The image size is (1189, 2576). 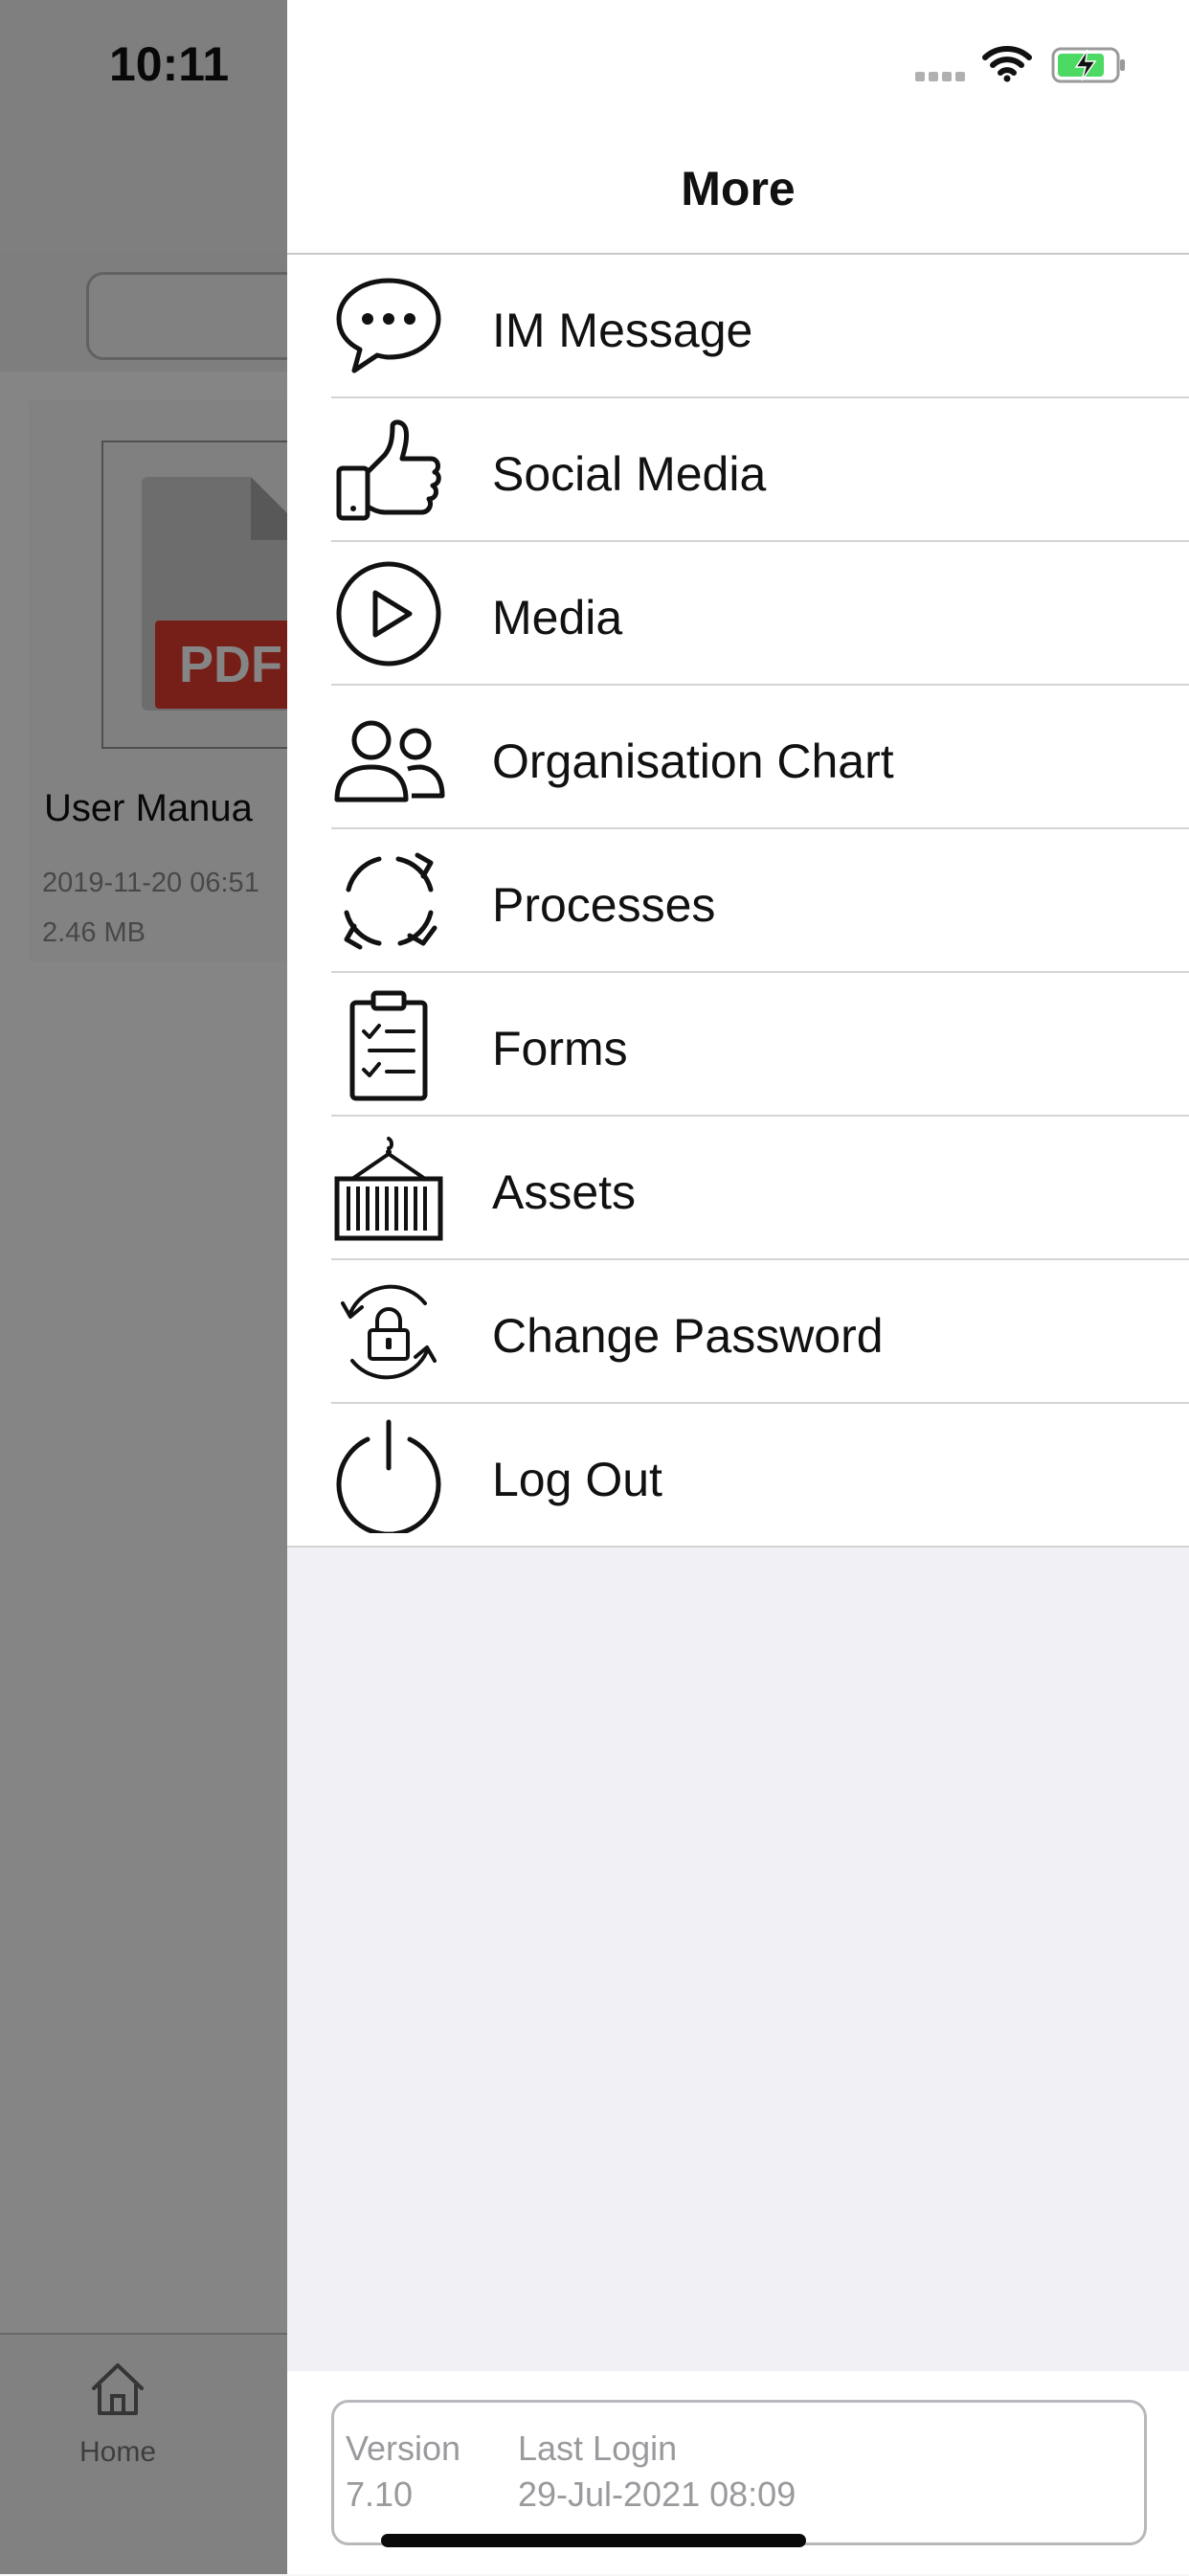 What do you see at coordinates (388, 1188) in the screenshot?
I see `container-icon` at bounding box center [388, 1188].